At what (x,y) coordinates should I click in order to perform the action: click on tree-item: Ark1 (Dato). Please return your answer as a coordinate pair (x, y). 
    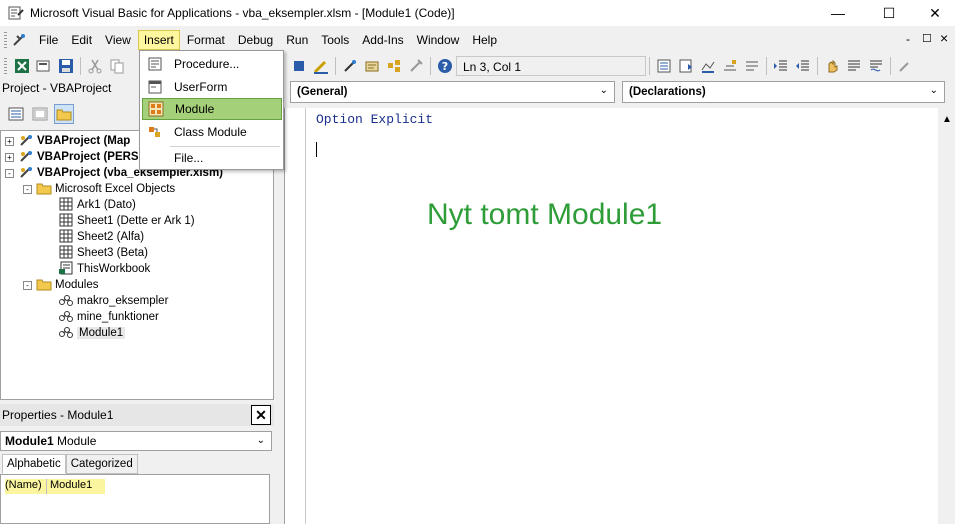
    Looking at the image, I should click on (97, 205).